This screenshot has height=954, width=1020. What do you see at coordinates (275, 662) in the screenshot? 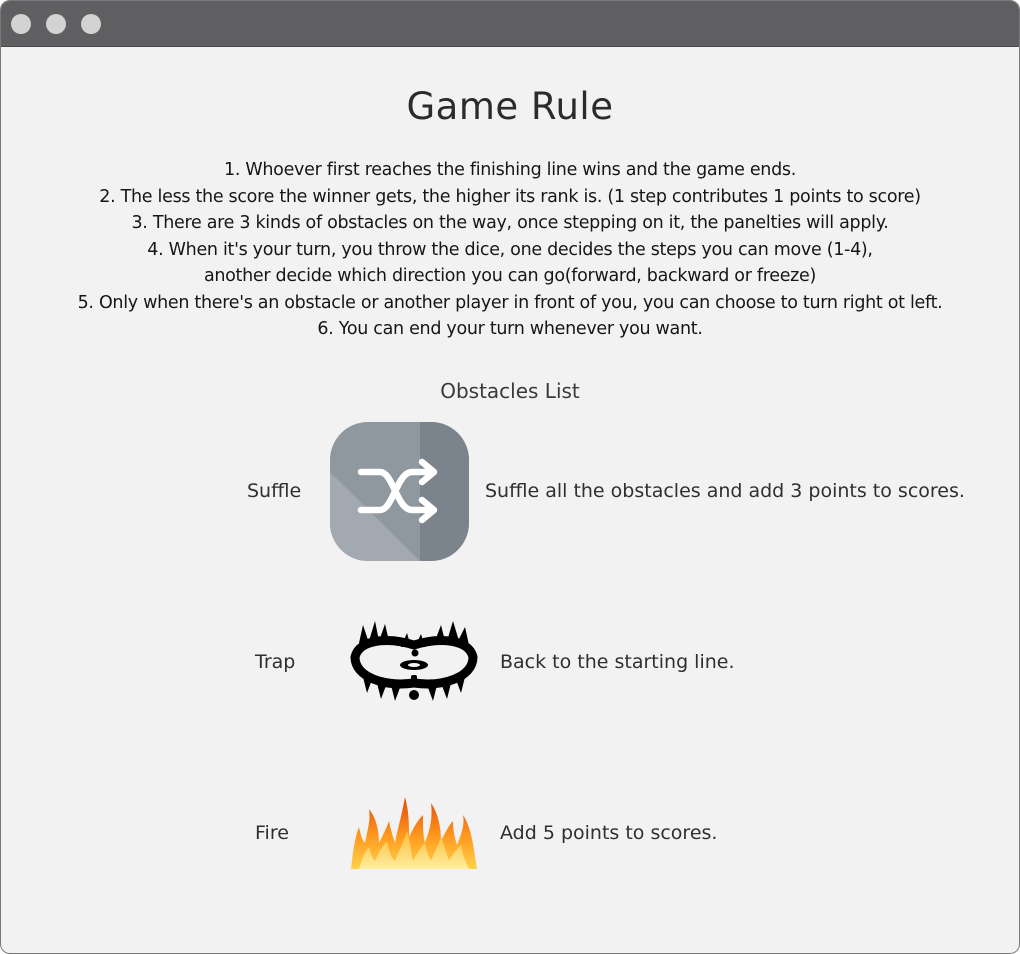
I see `obstacle-name-trap: Trap` at bounding box center [275, 662].